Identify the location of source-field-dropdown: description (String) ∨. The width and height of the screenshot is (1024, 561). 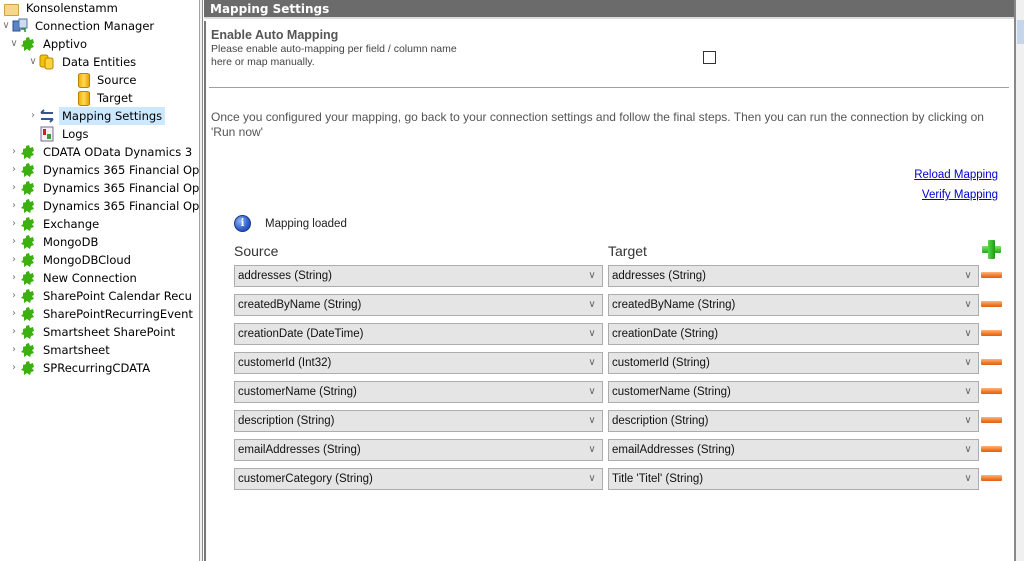
(418, 421).